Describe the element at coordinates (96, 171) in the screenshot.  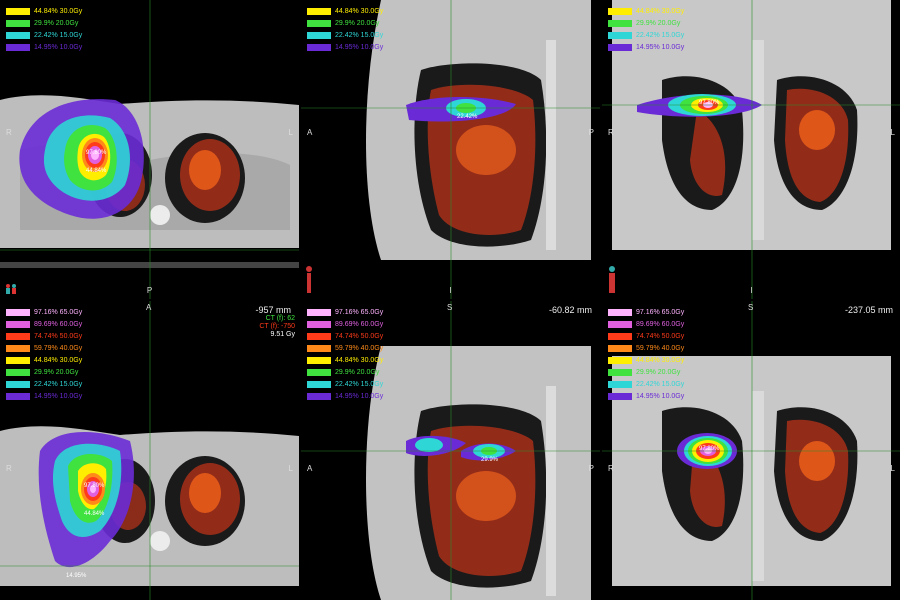
I see `isodose-label: 44.84%` at that location.